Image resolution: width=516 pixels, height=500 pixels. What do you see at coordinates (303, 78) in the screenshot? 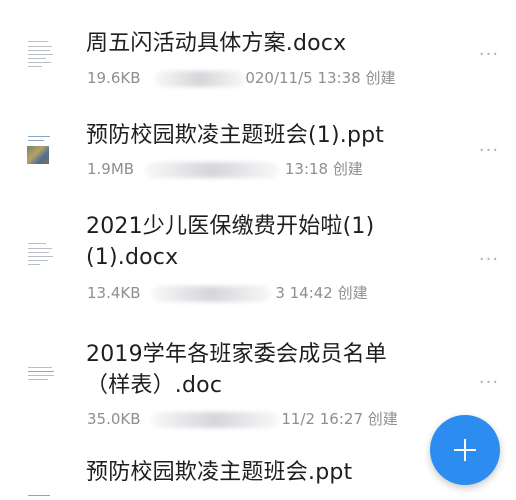
I see `file-date: 020/11/5 13:38` at bounding box center [303, 78].